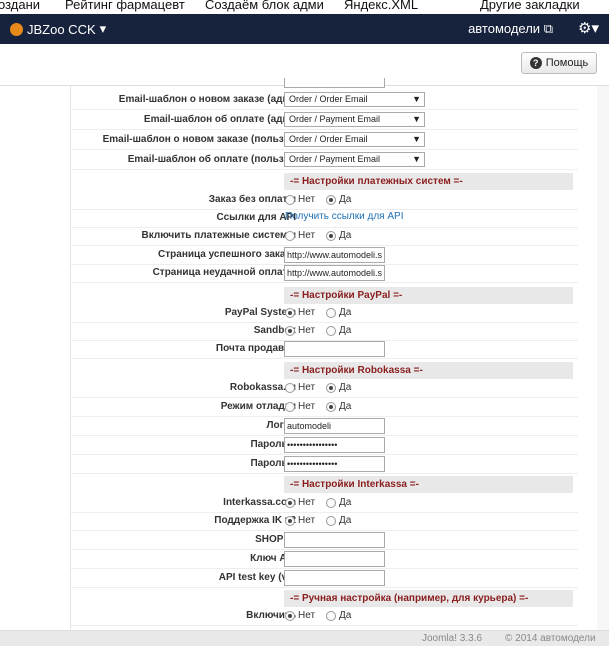 The height and width of the screenshot is (646, 609). Describe the element at coordinates (588, 28) in the screenshot. I see `gear-icon: ⚙▾` at that location.